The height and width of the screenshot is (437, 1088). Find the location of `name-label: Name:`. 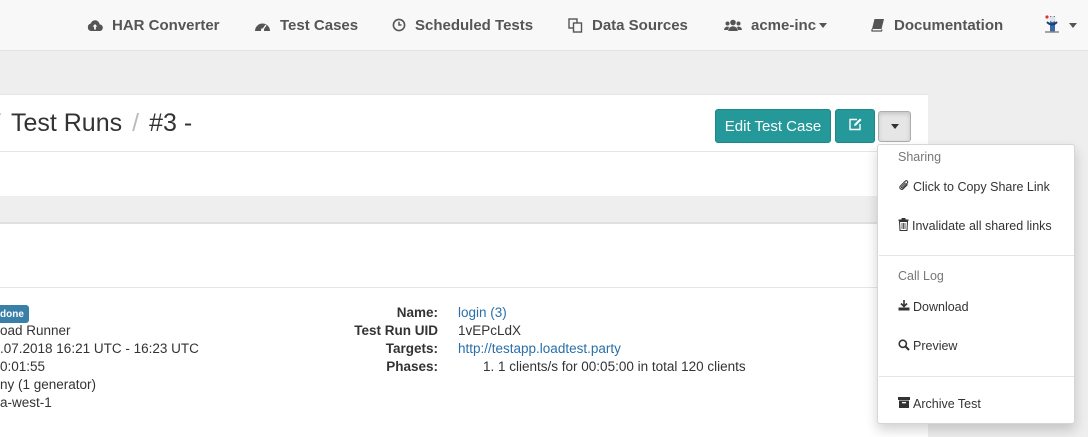

name-label: Name: is located at coordinates (417, 312).